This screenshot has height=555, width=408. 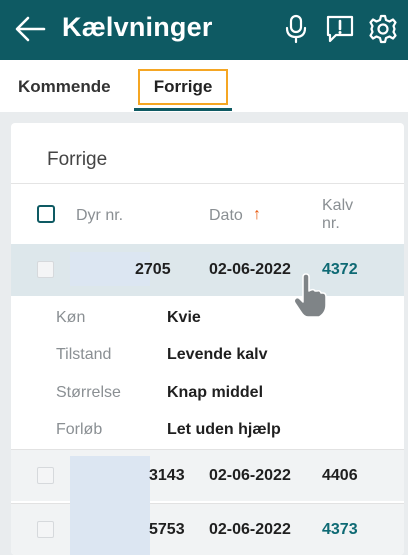 I want to click on alert-icon, so click(x=340, y=29).